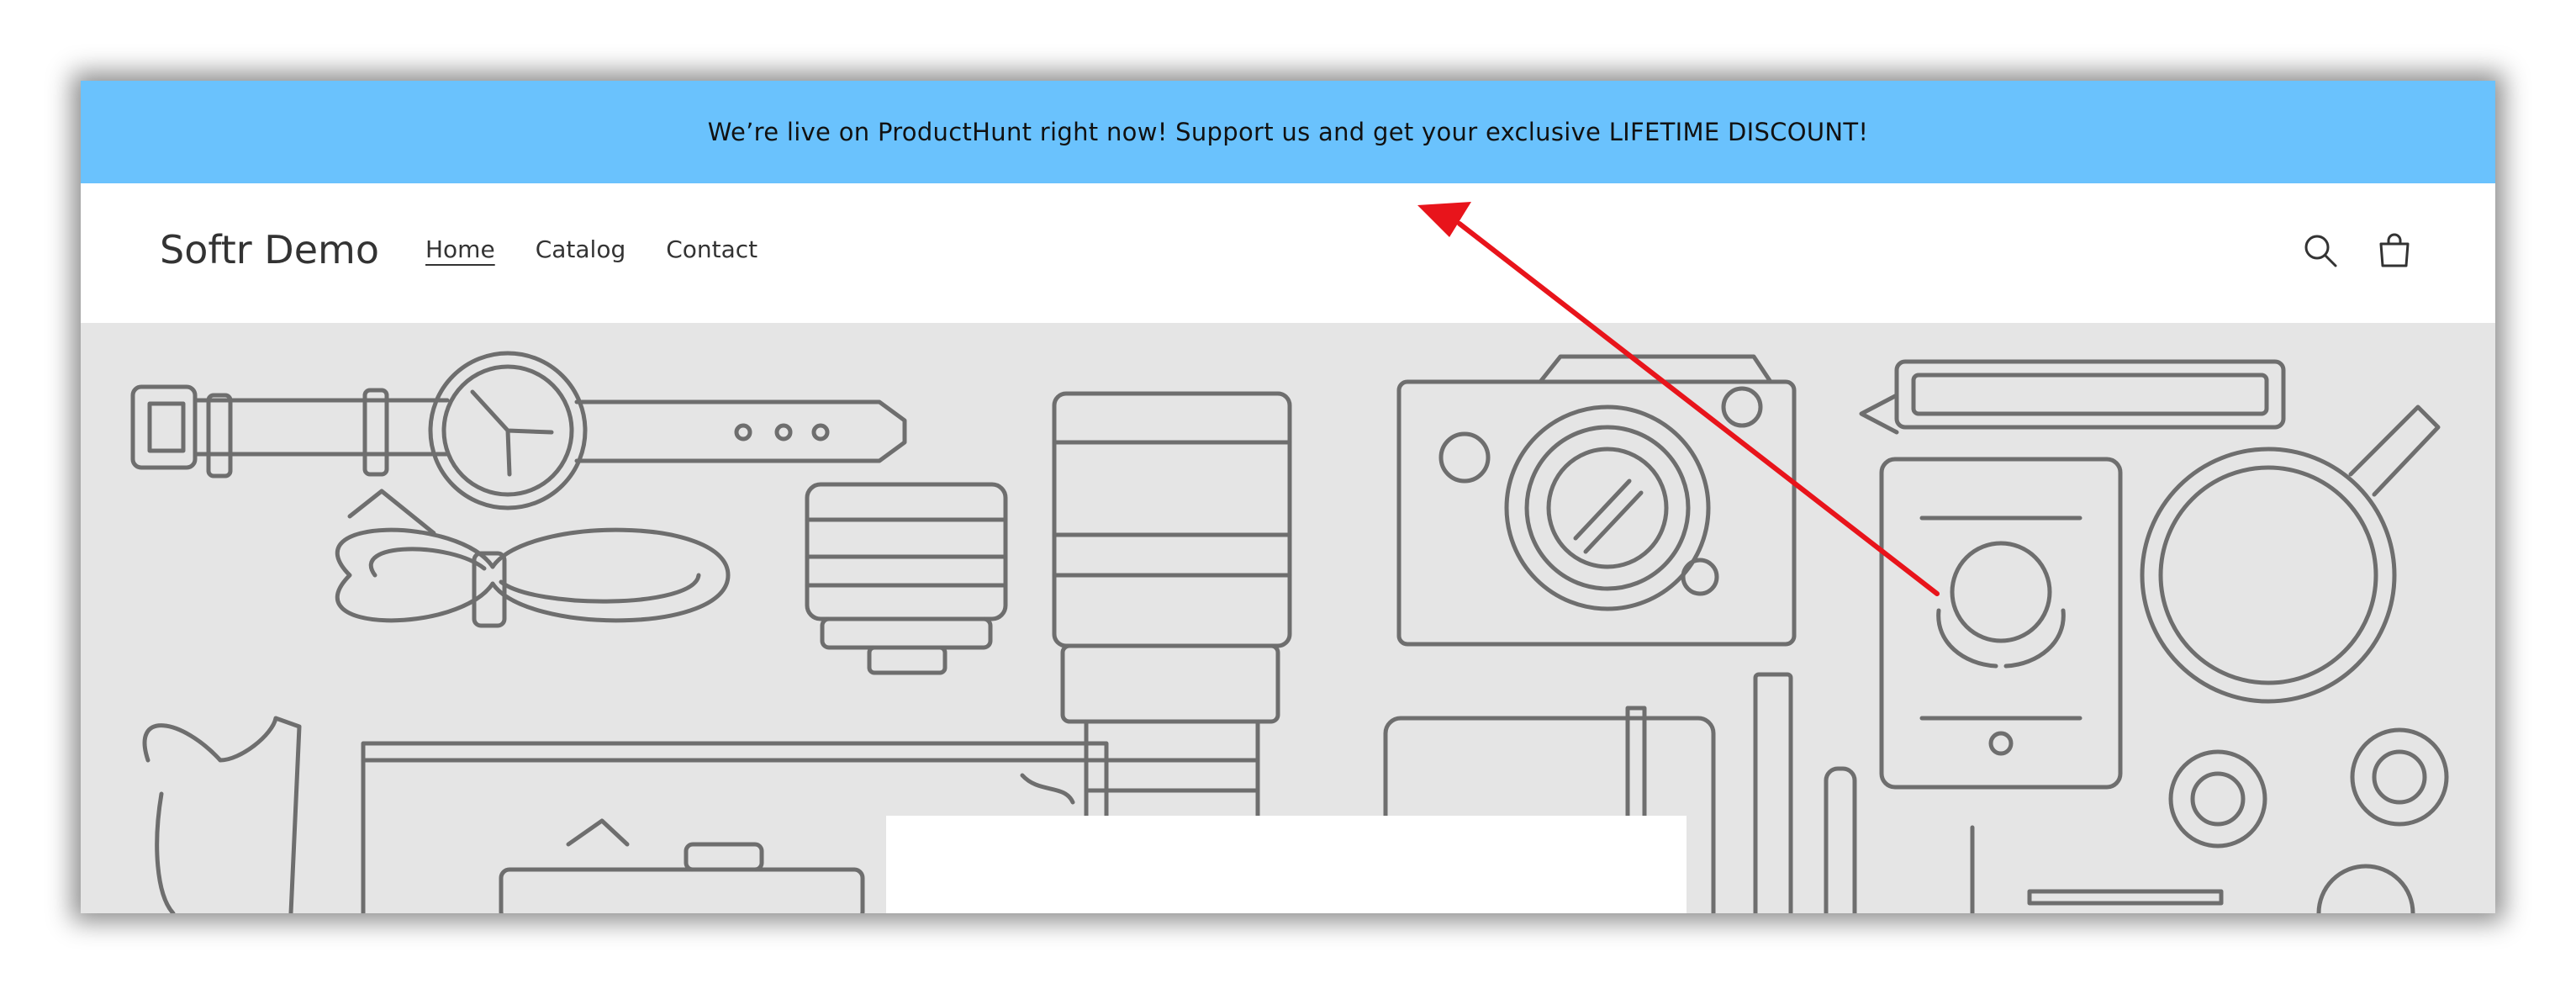 The width and height of the screenshot is (2576, 994). Describe the element at coordinates (2291, 554) in the screenshot. I see `cup-illustration` at that location.